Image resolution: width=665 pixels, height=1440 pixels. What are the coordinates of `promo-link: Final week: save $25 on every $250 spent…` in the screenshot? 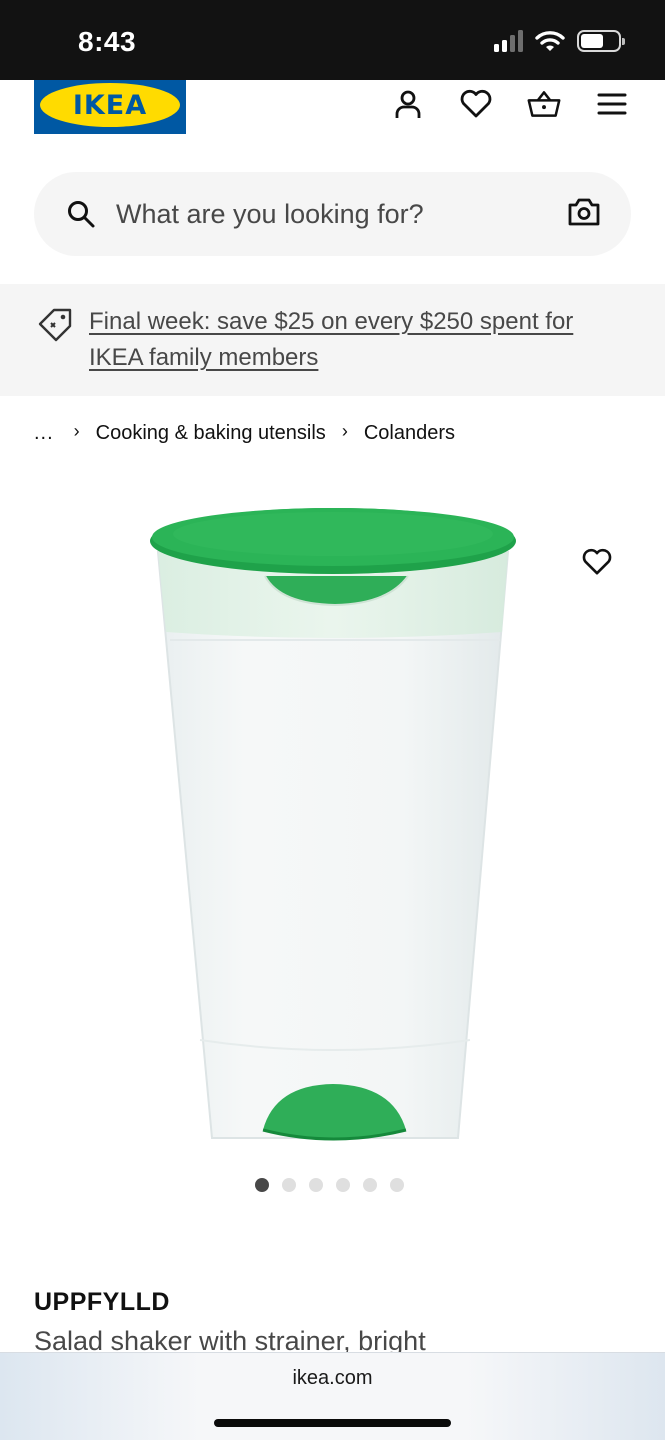 It's located at (359, 340).